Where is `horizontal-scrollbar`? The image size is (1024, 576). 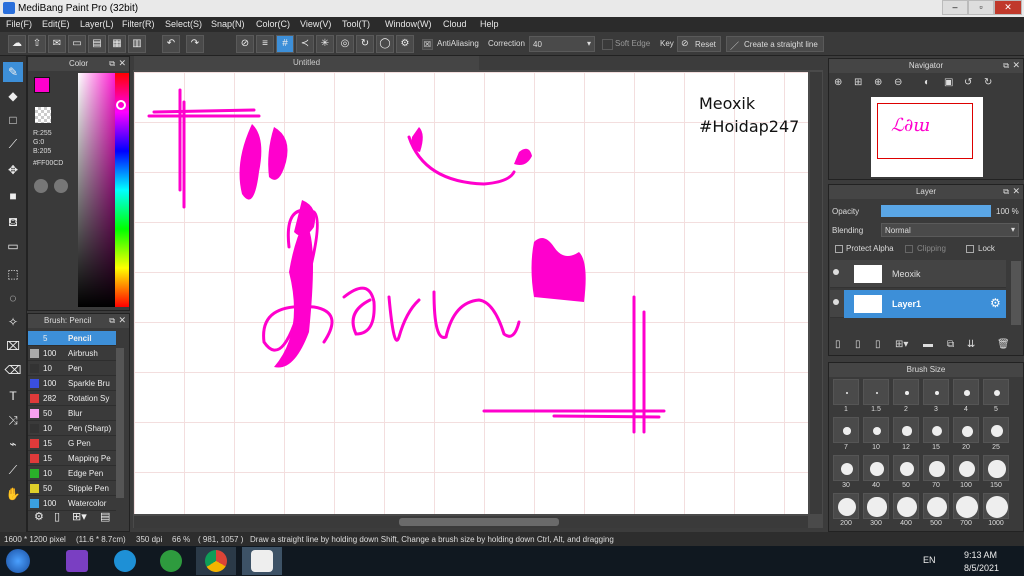 horizontal-scrollbar is located at coordinates (471, 522).